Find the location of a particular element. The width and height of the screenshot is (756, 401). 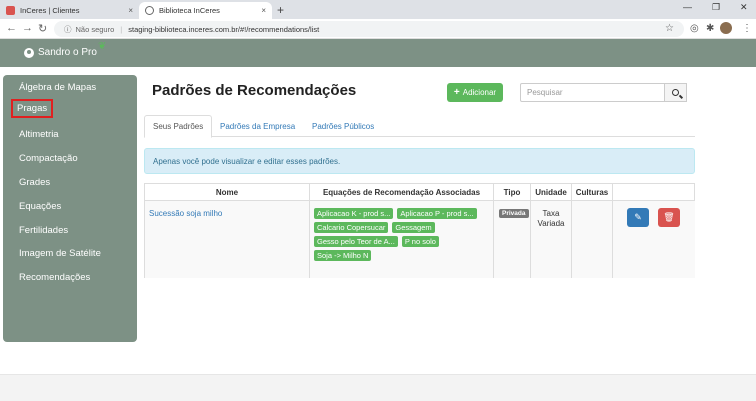

equation-tag: Gessagem is located at coordinates (413, 227).